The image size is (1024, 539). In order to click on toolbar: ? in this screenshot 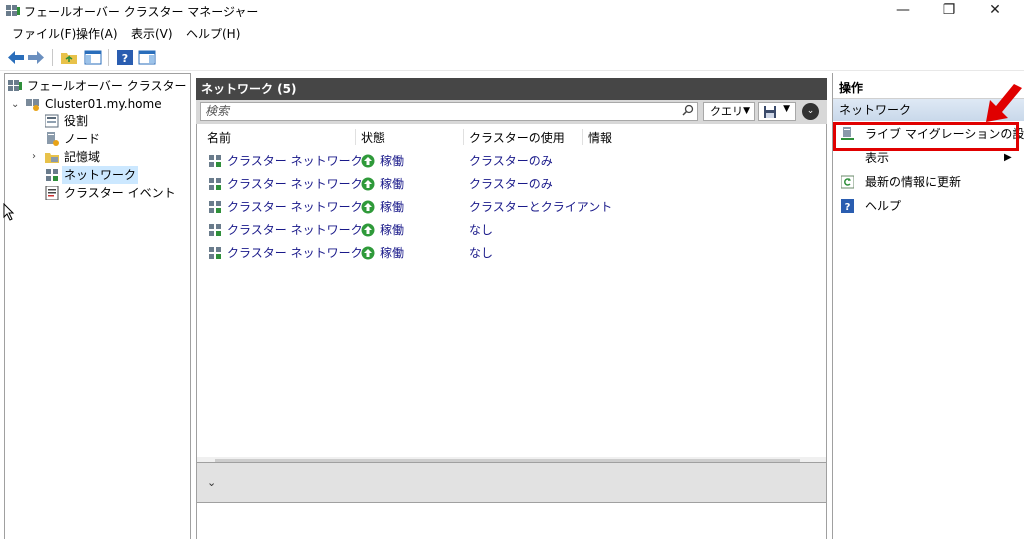, I will do `click(512, 57)`.